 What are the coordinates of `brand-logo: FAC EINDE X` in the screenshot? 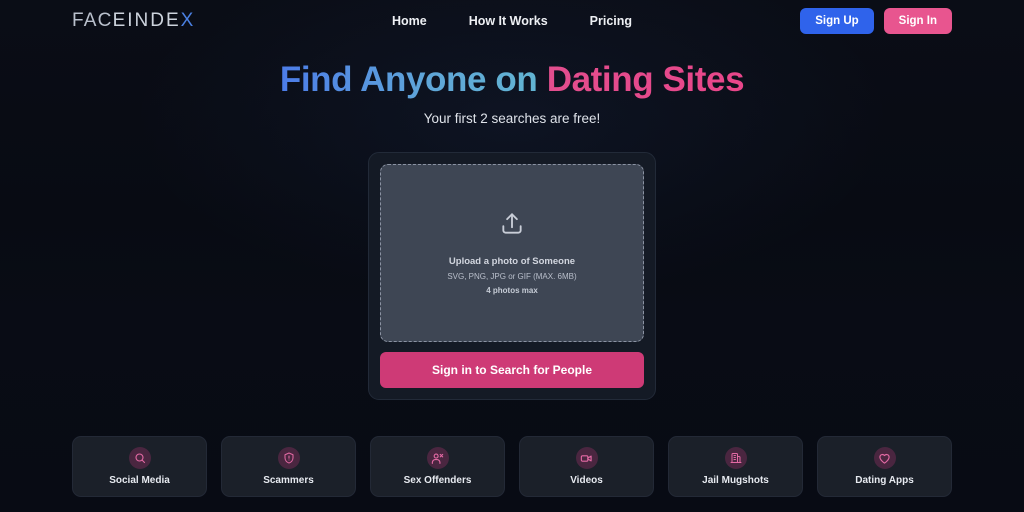 It's located at (133, 21).